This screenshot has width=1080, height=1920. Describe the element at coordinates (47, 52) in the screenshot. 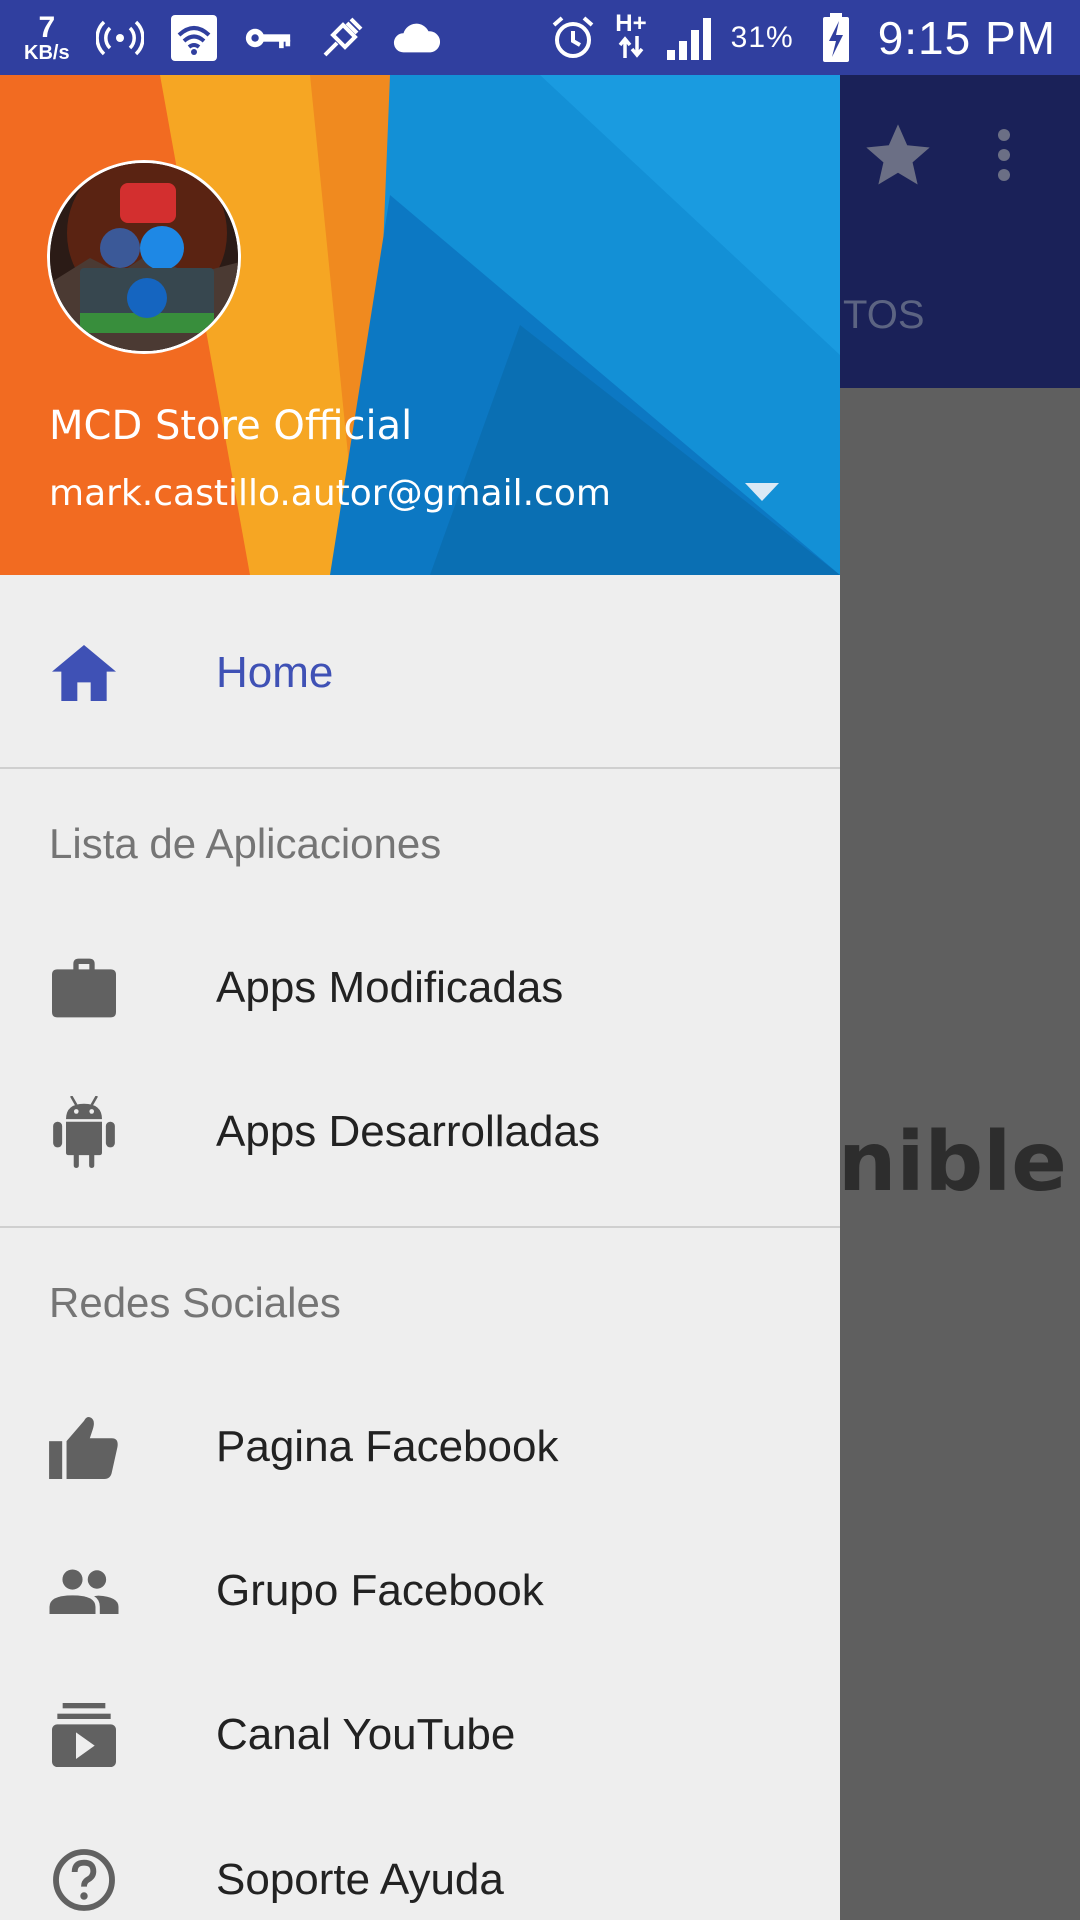

I see `network-speed-unit: KB/s` at that location.